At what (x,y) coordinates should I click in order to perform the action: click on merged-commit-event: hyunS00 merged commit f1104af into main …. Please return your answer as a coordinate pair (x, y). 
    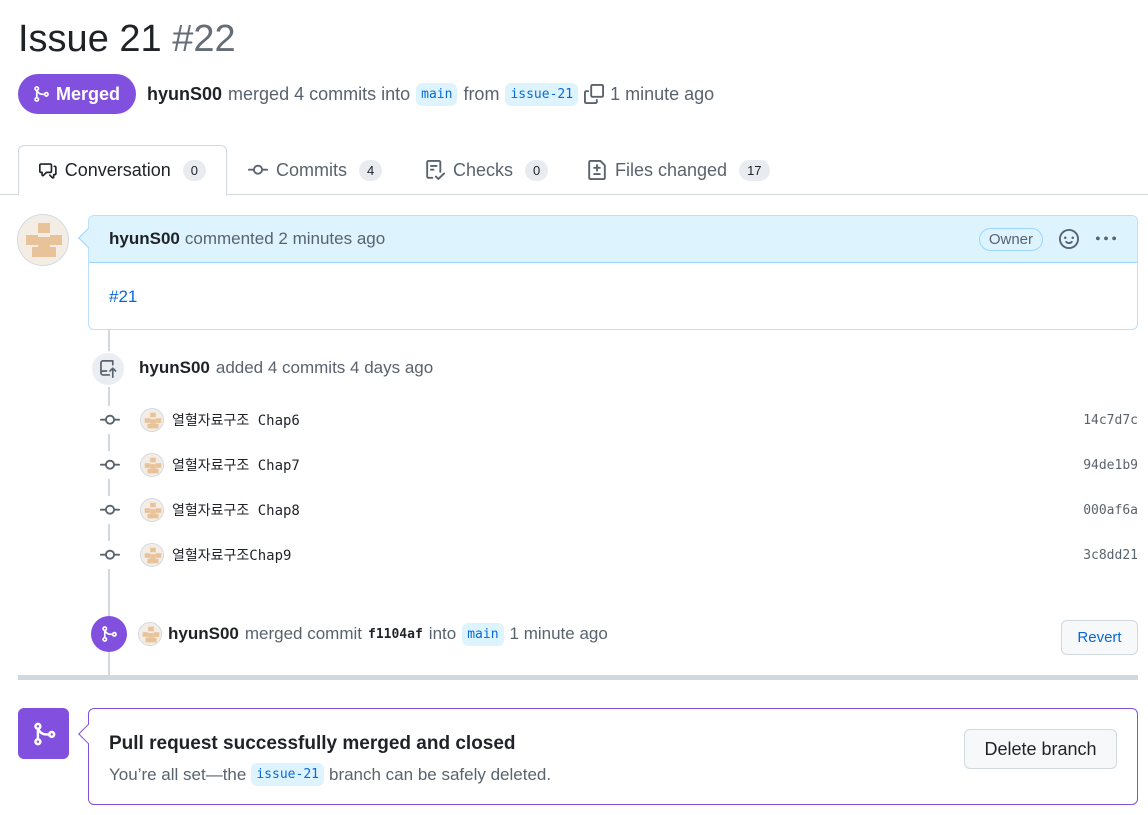
    Looking at the image, I should click on (373, 634).